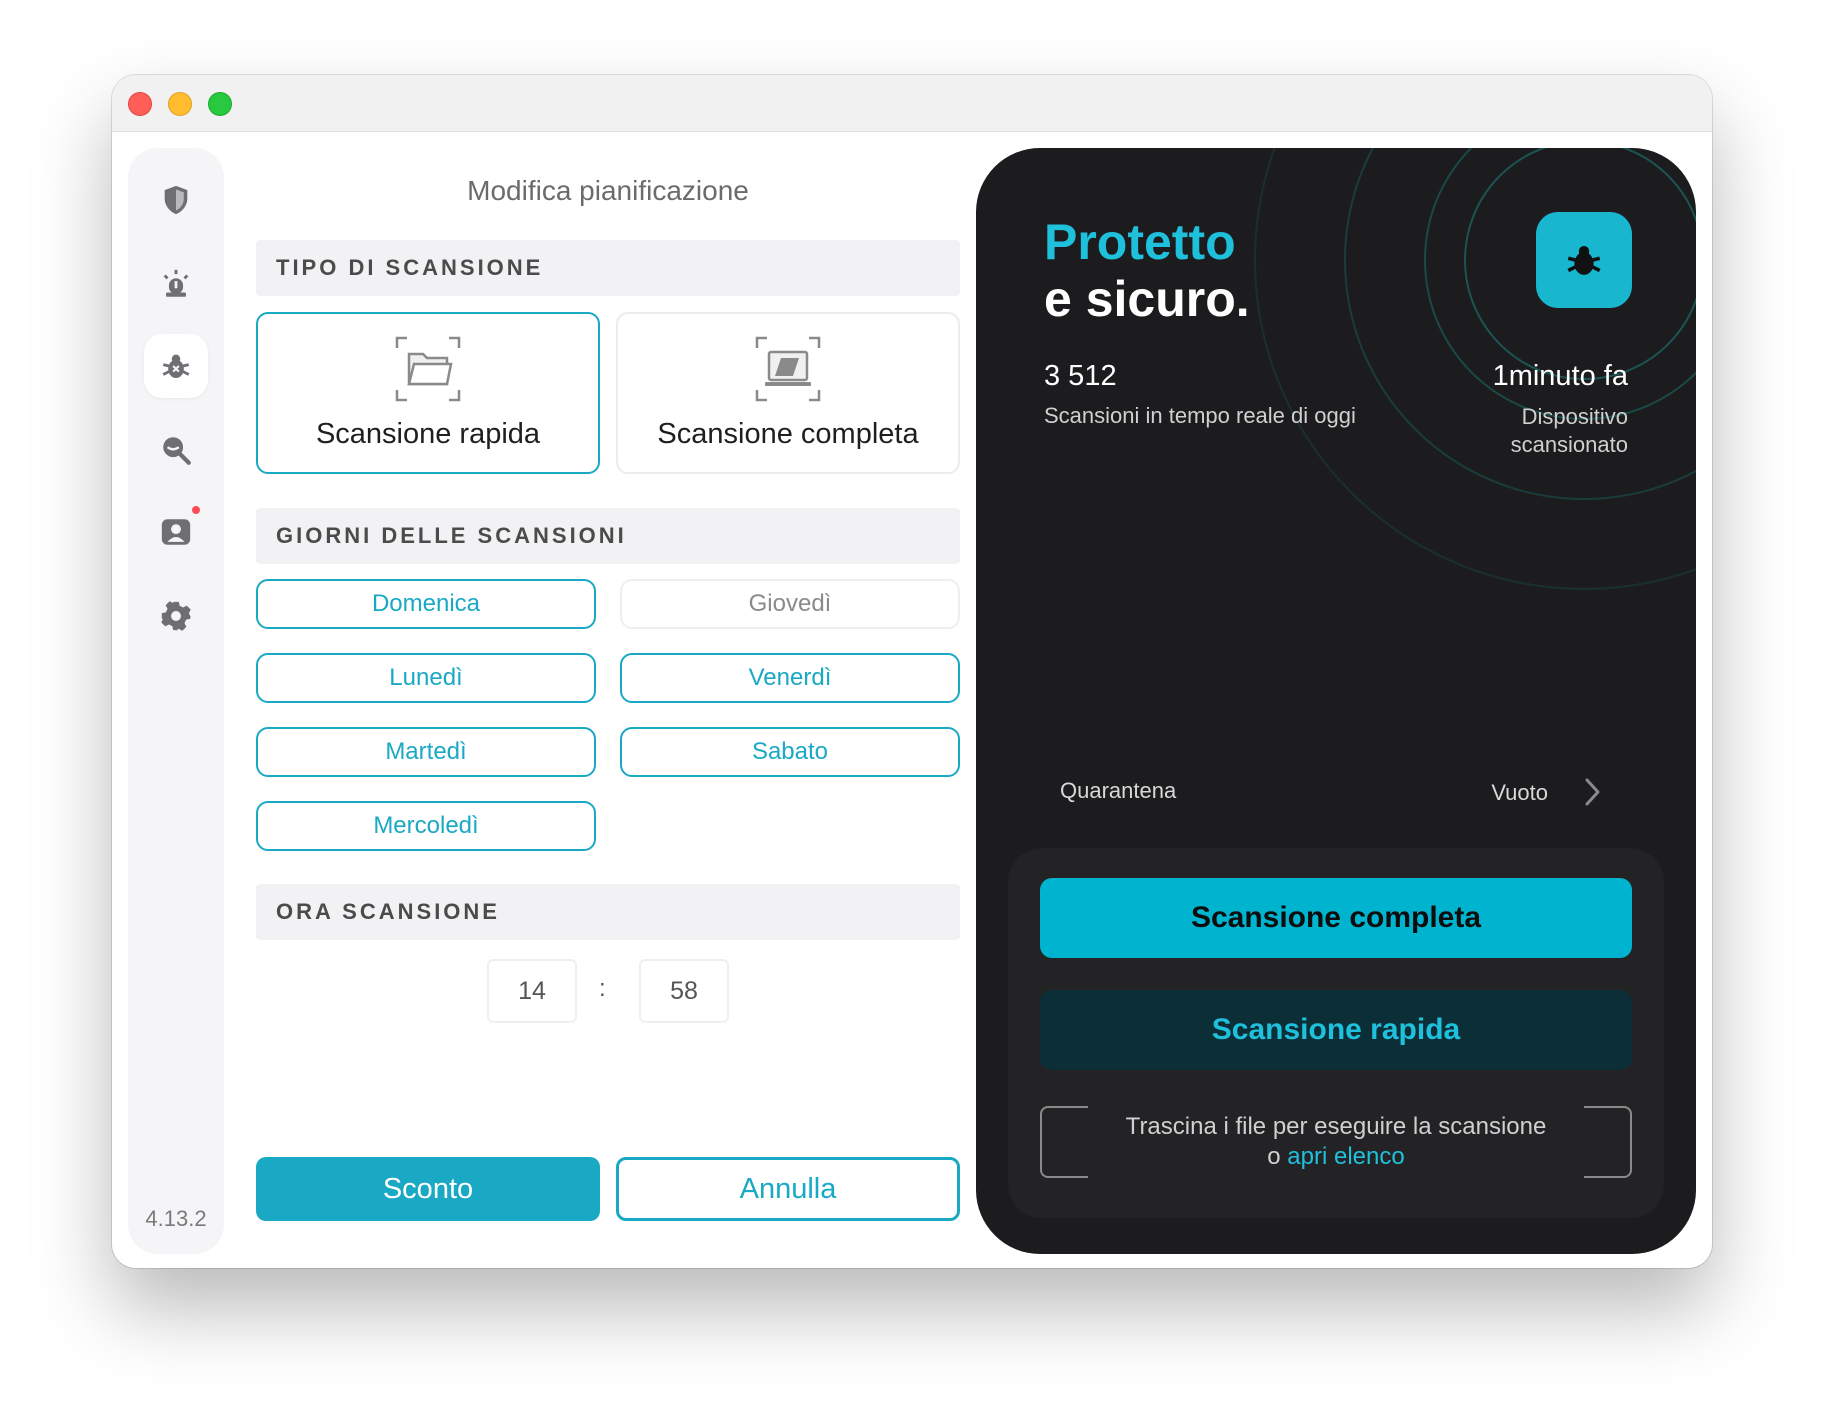  I want to click on confirm-button: Sconto, so click(428, 1189).